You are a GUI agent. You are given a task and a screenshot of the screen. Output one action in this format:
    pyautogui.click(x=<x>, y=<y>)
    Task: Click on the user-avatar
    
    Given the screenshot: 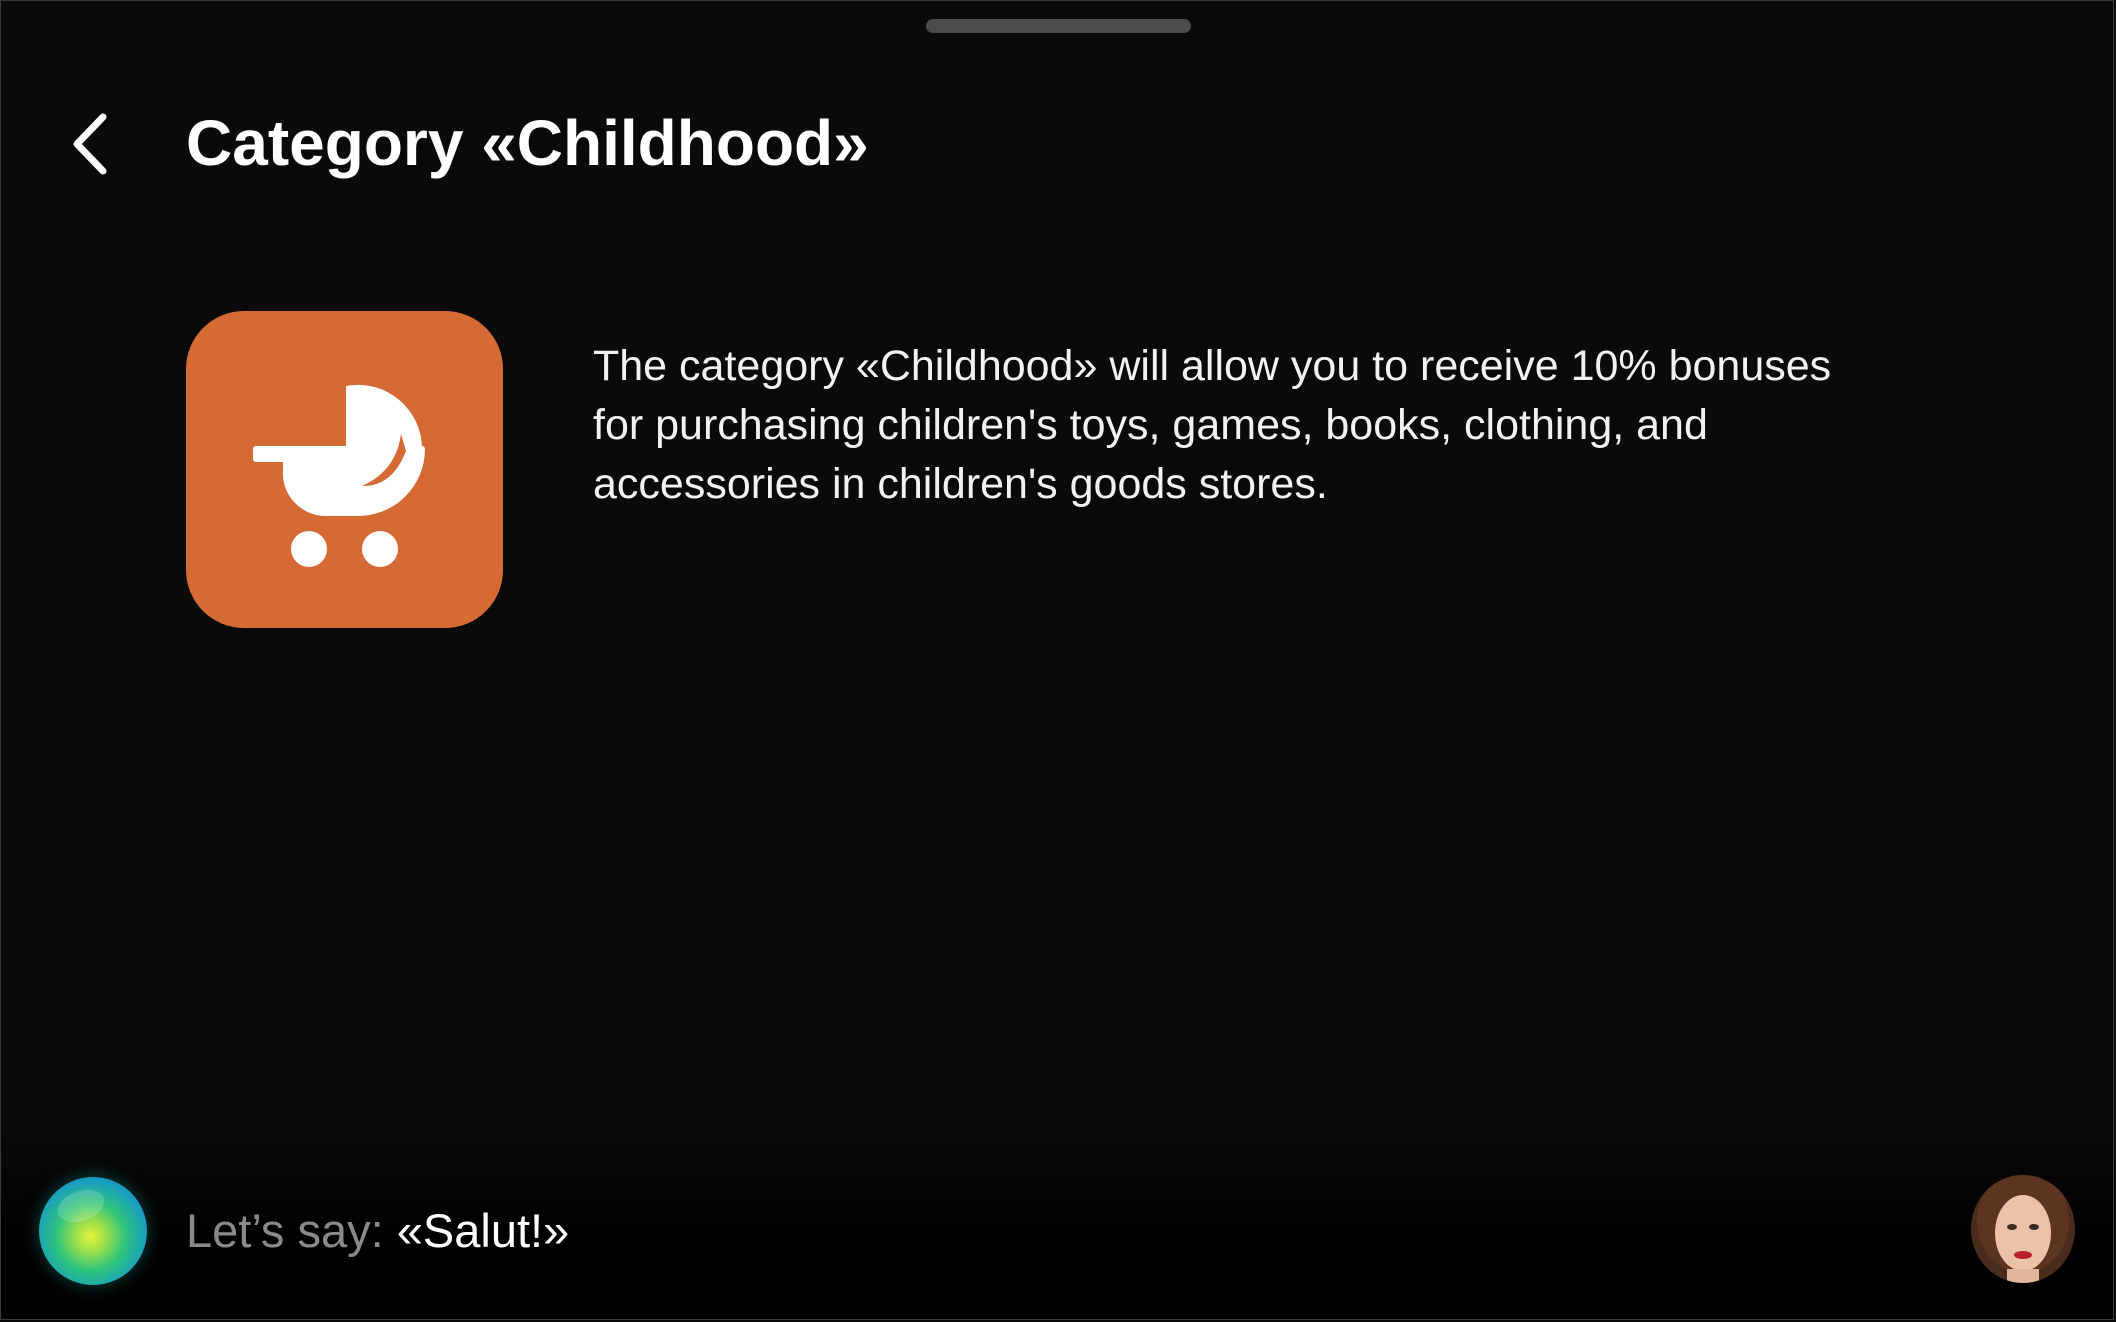 What is the action you would take?
    pyautogui.click(x=2023, y=1229)
    